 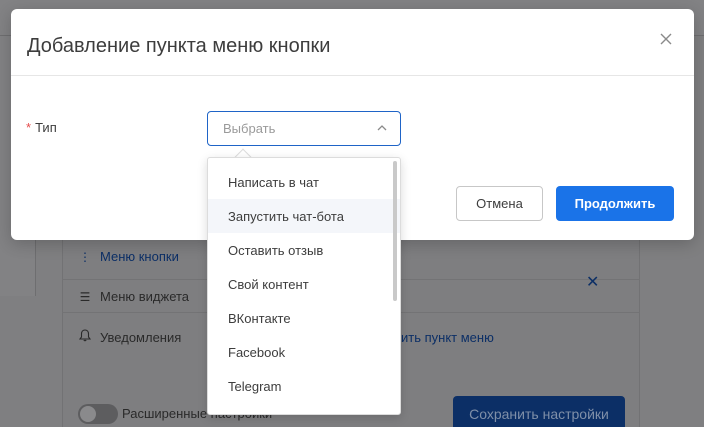 I want to click on bell-icon, so click(x=85, y=337).